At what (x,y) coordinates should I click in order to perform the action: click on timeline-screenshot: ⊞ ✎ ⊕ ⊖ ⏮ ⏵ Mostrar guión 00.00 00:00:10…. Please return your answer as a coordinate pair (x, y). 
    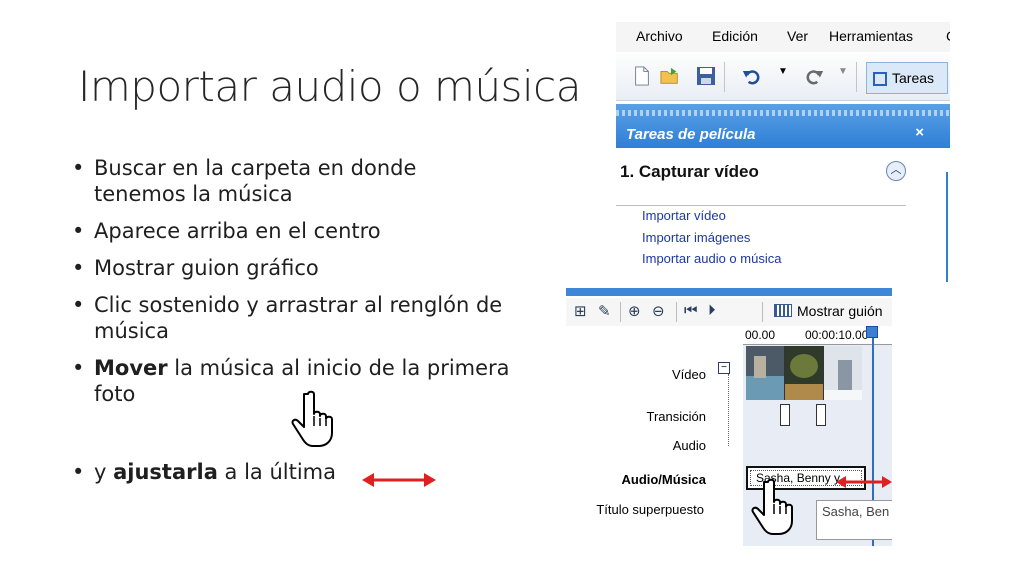
    Looking at the image, I should click on (729, 419).